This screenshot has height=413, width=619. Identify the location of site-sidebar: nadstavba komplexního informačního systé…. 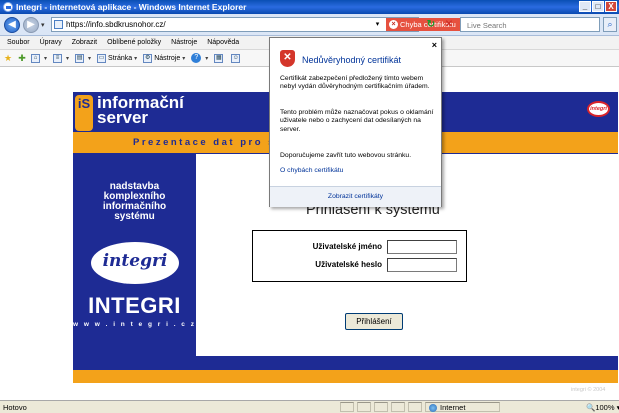
(134, 255).